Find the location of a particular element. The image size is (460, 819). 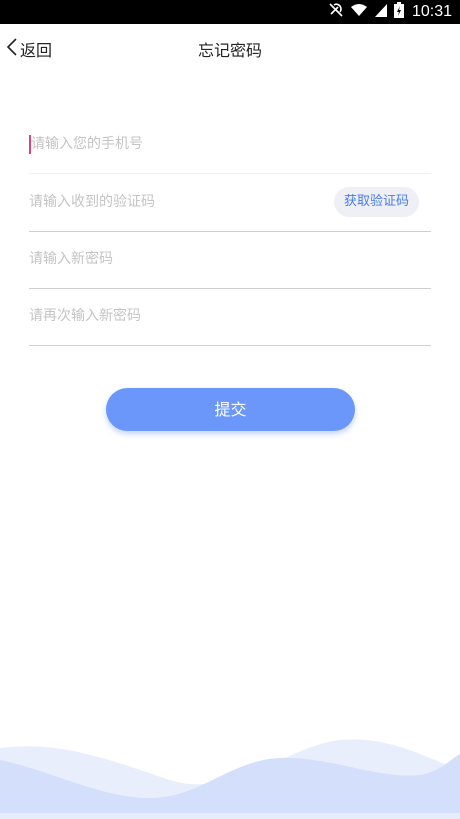

get-code-button: 获取验证码 is located at coordinates (376, 202).